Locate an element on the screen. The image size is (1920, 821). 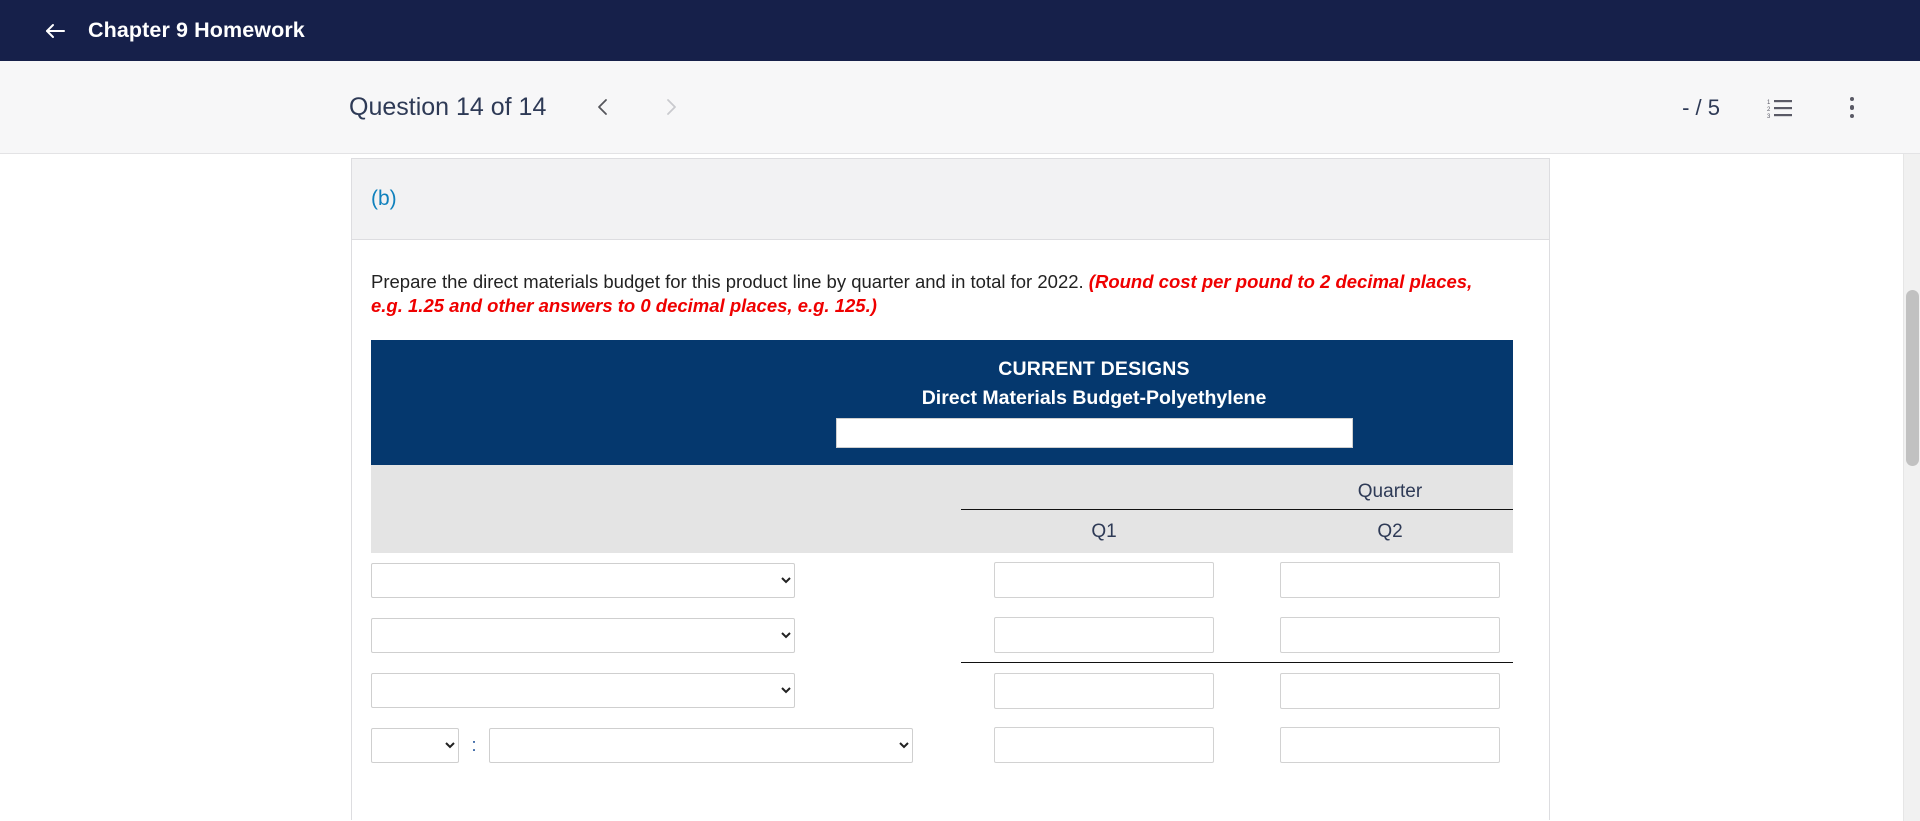
row-3-label-select is located at coordinates (583, 690).